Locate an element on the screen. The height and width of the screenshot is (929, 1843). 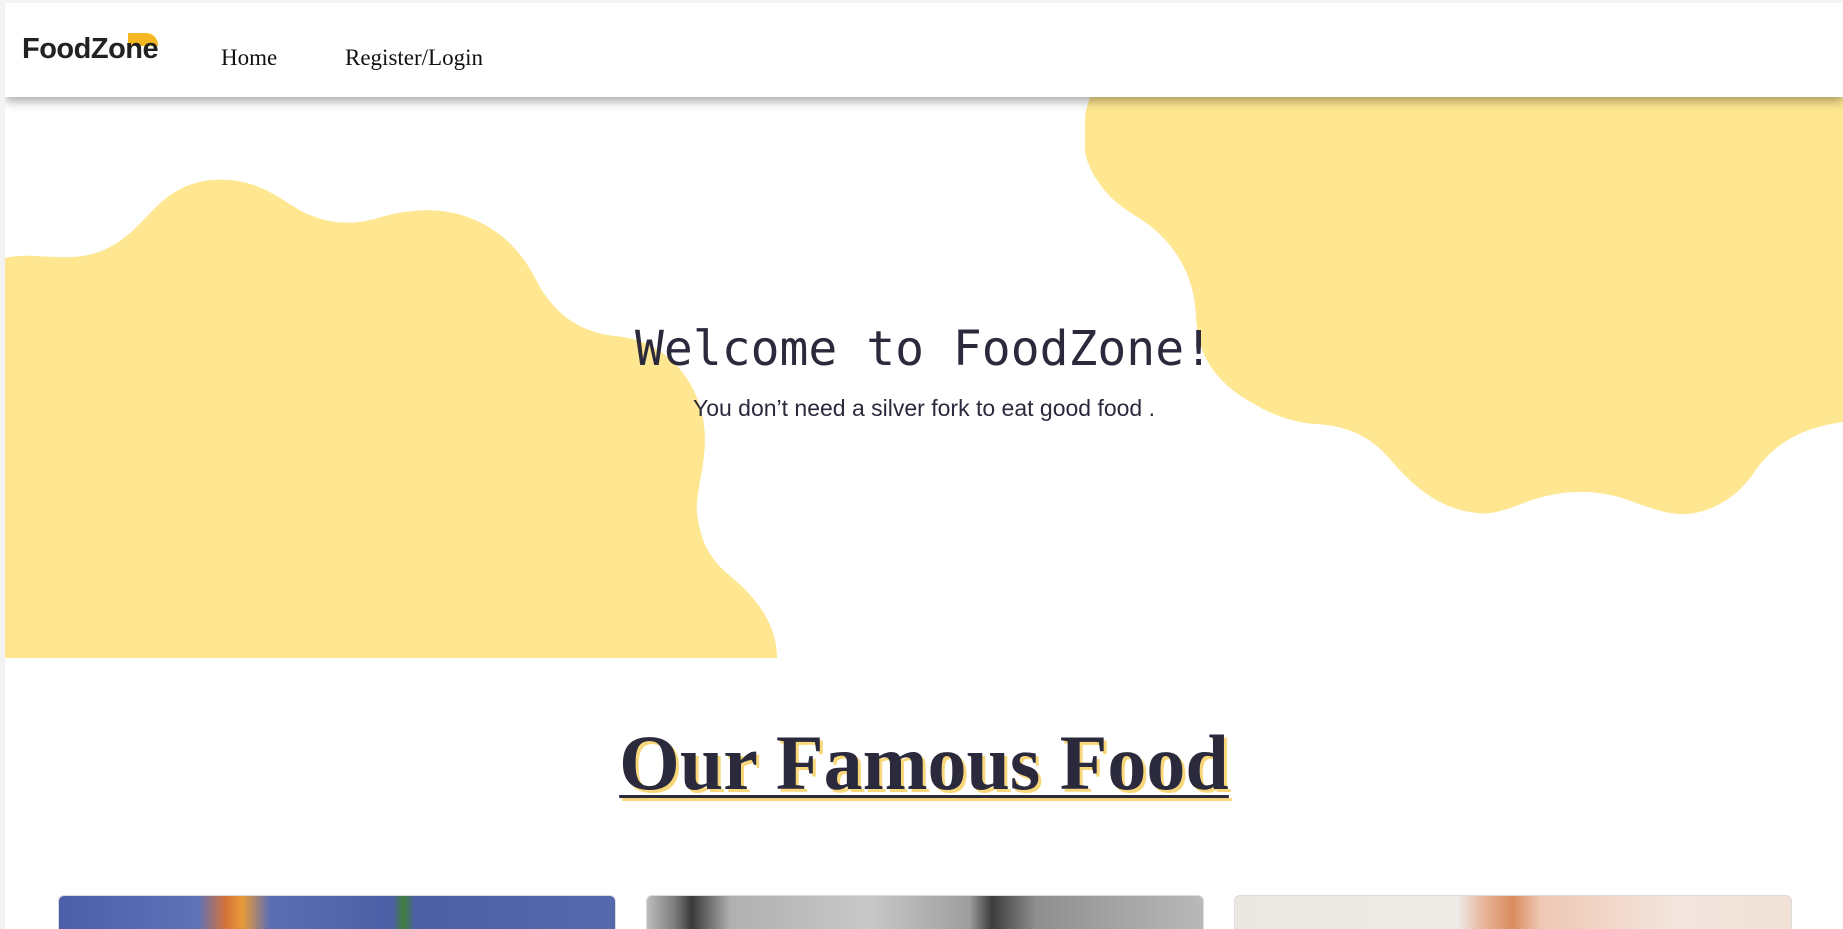
food-card-1-image is located at coordinates (337, 912).